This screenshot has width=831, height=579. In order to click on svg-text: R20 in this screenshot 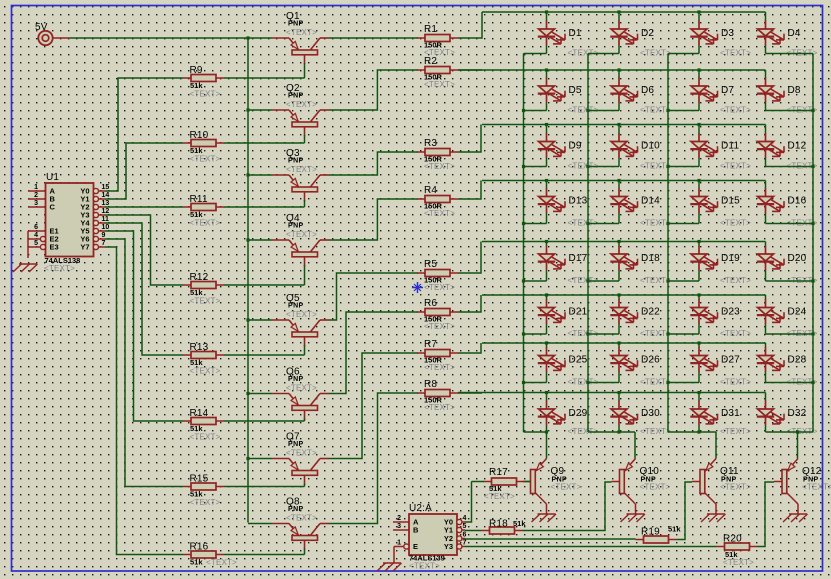, I will do `click(732, 539)`.